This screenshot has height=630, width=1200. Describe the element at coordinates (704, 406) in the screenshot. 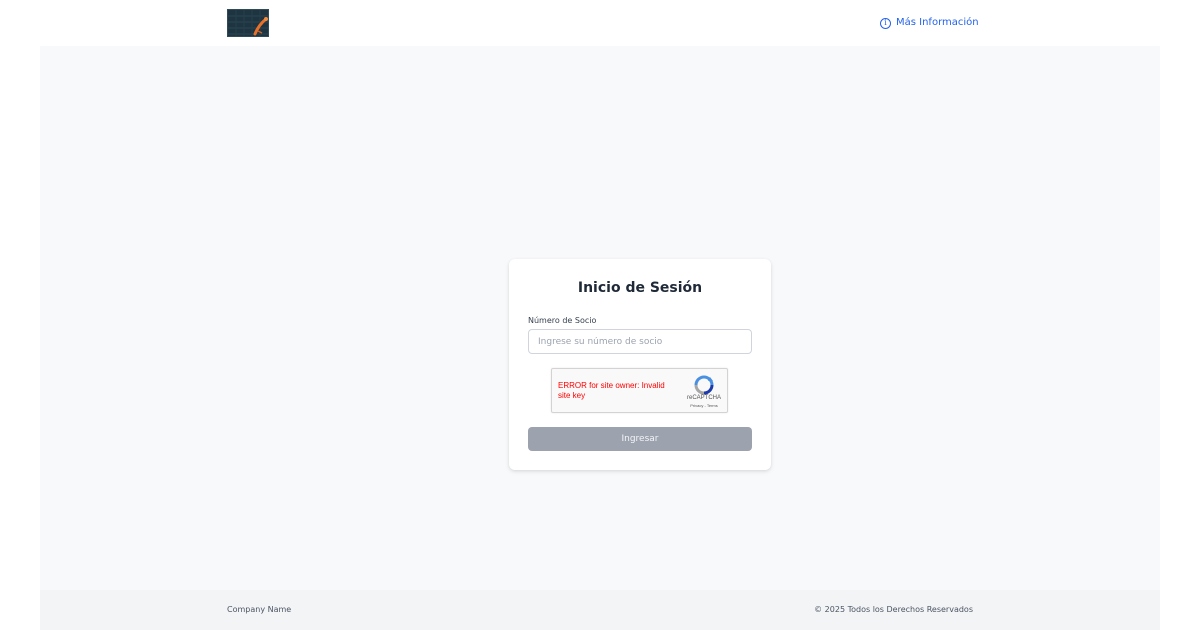

I see `recaptcha-terms-link: Privacy - Terms` at that location.